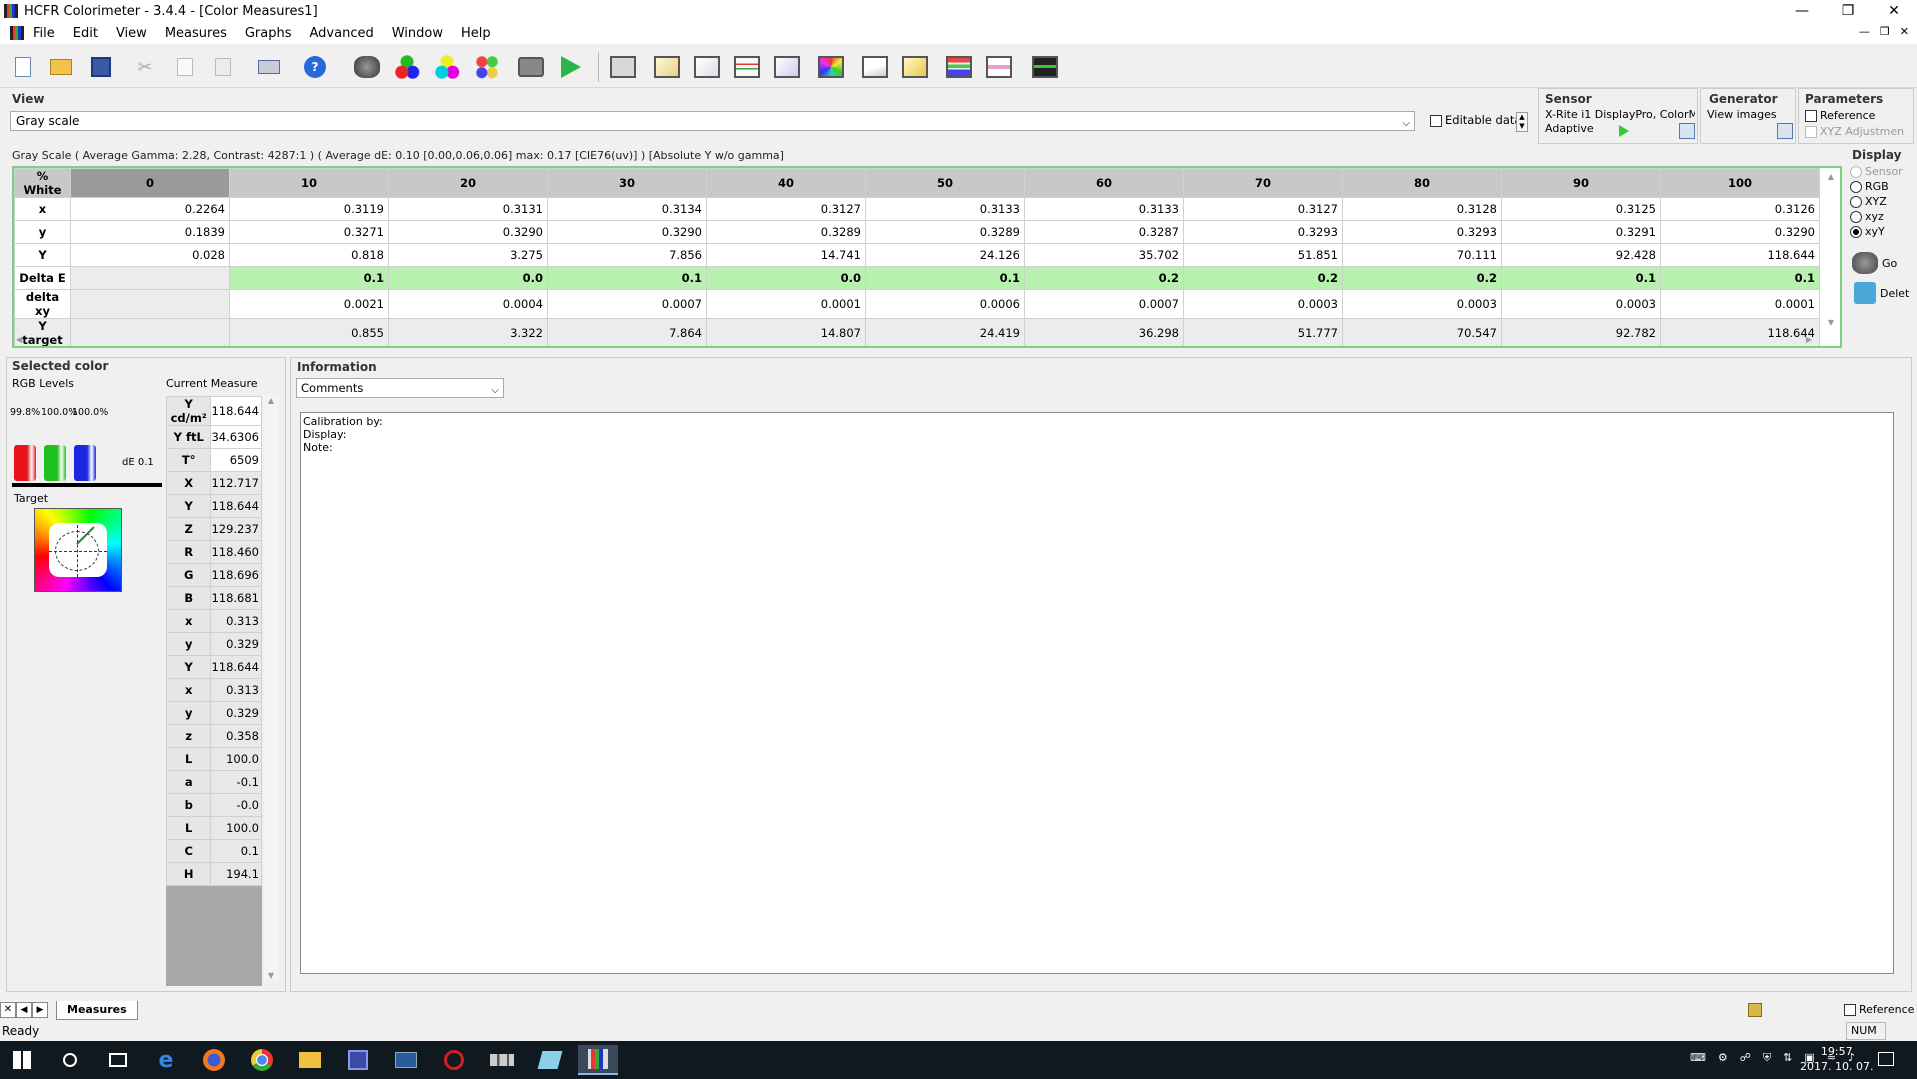  I want to click on scroll-left-icon: ◀, so click(19, 339).